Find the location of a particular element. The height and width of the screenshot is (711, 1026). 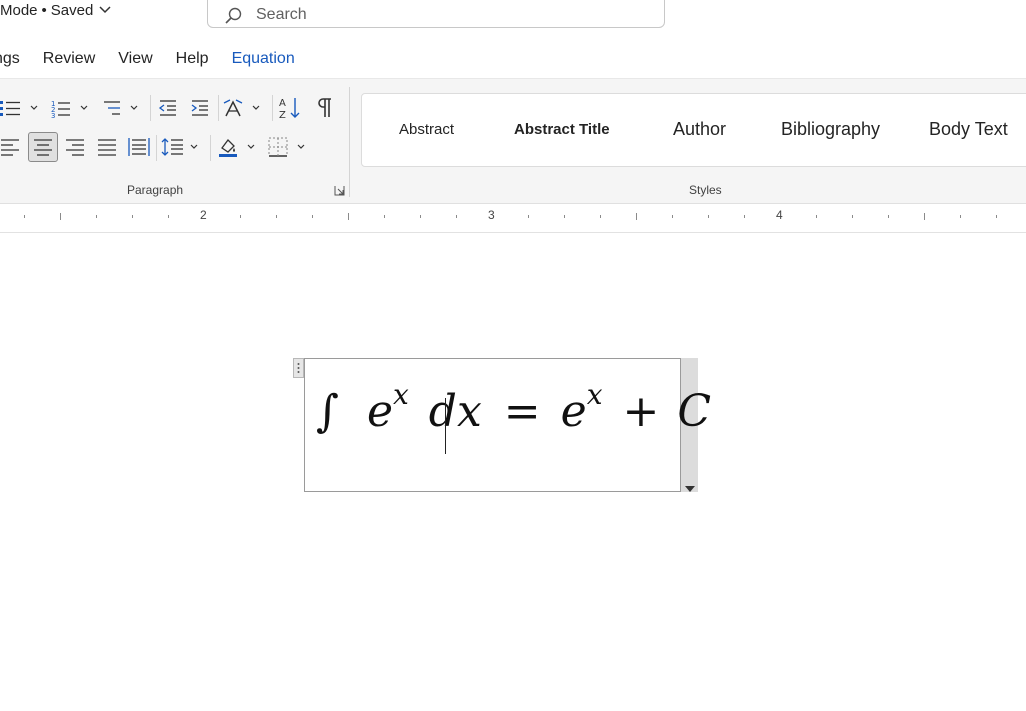

line-spacing-icon is located at coordinates (182, 147).